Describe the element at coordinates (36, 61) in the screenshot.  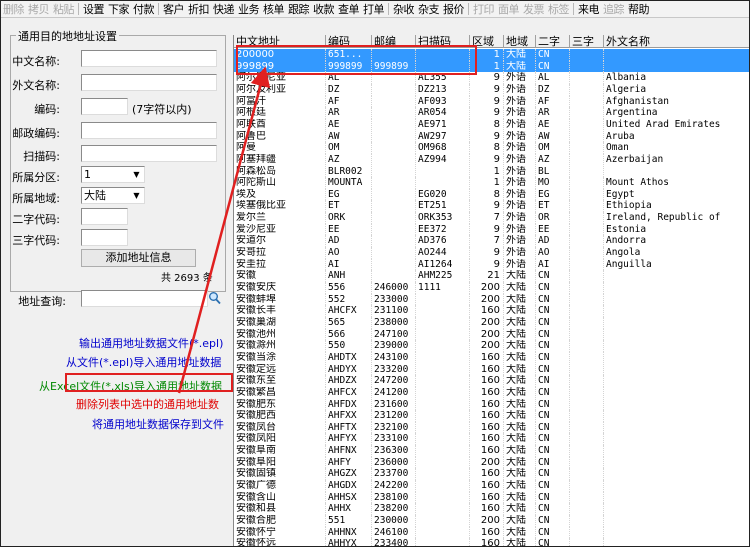
I see `cn-name-label: 中文名称:` at that location.